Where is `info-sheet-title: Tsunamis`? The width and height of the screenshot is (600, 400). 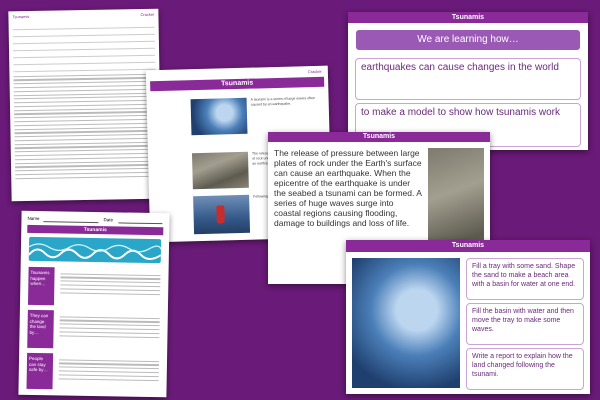 info-sheet-title: Tsunamis is located at coordinates (237, 84).